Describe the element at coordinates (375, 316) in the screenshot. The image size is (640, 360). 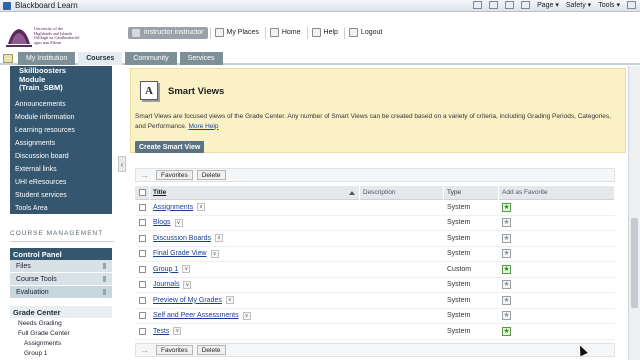
I see `table-row: Self and Peer Assessments ∨ System ★` at that location.